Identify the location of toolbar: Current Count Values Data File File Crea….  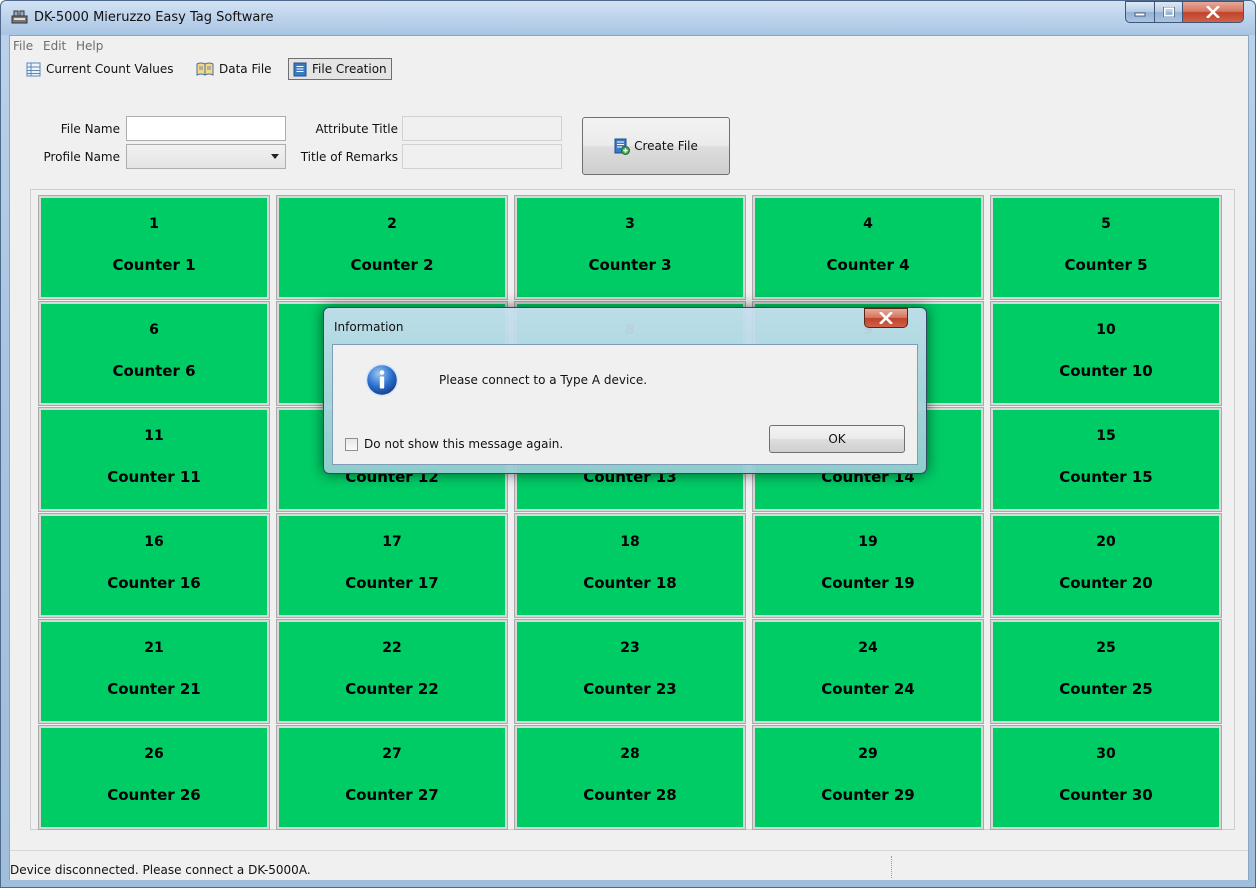
(629, 69).